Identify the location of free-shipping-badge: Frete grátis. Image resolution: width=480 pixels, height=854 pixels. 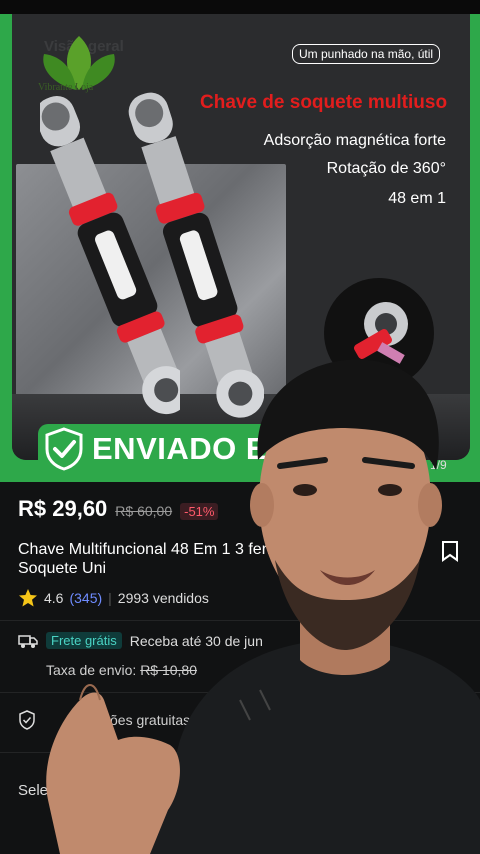
(84, 640).